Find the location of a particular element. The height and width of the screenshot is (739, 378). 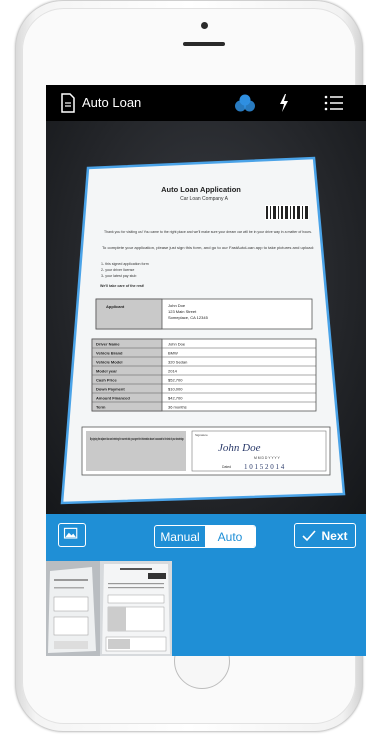

next-button: Next is located at coordinates (325, 535).